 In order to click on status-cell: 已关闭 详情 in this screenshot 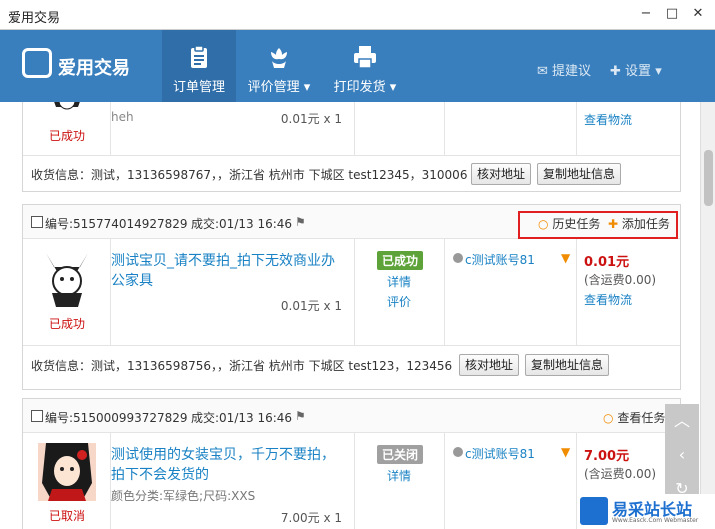, I will do `click(400, 481)`.